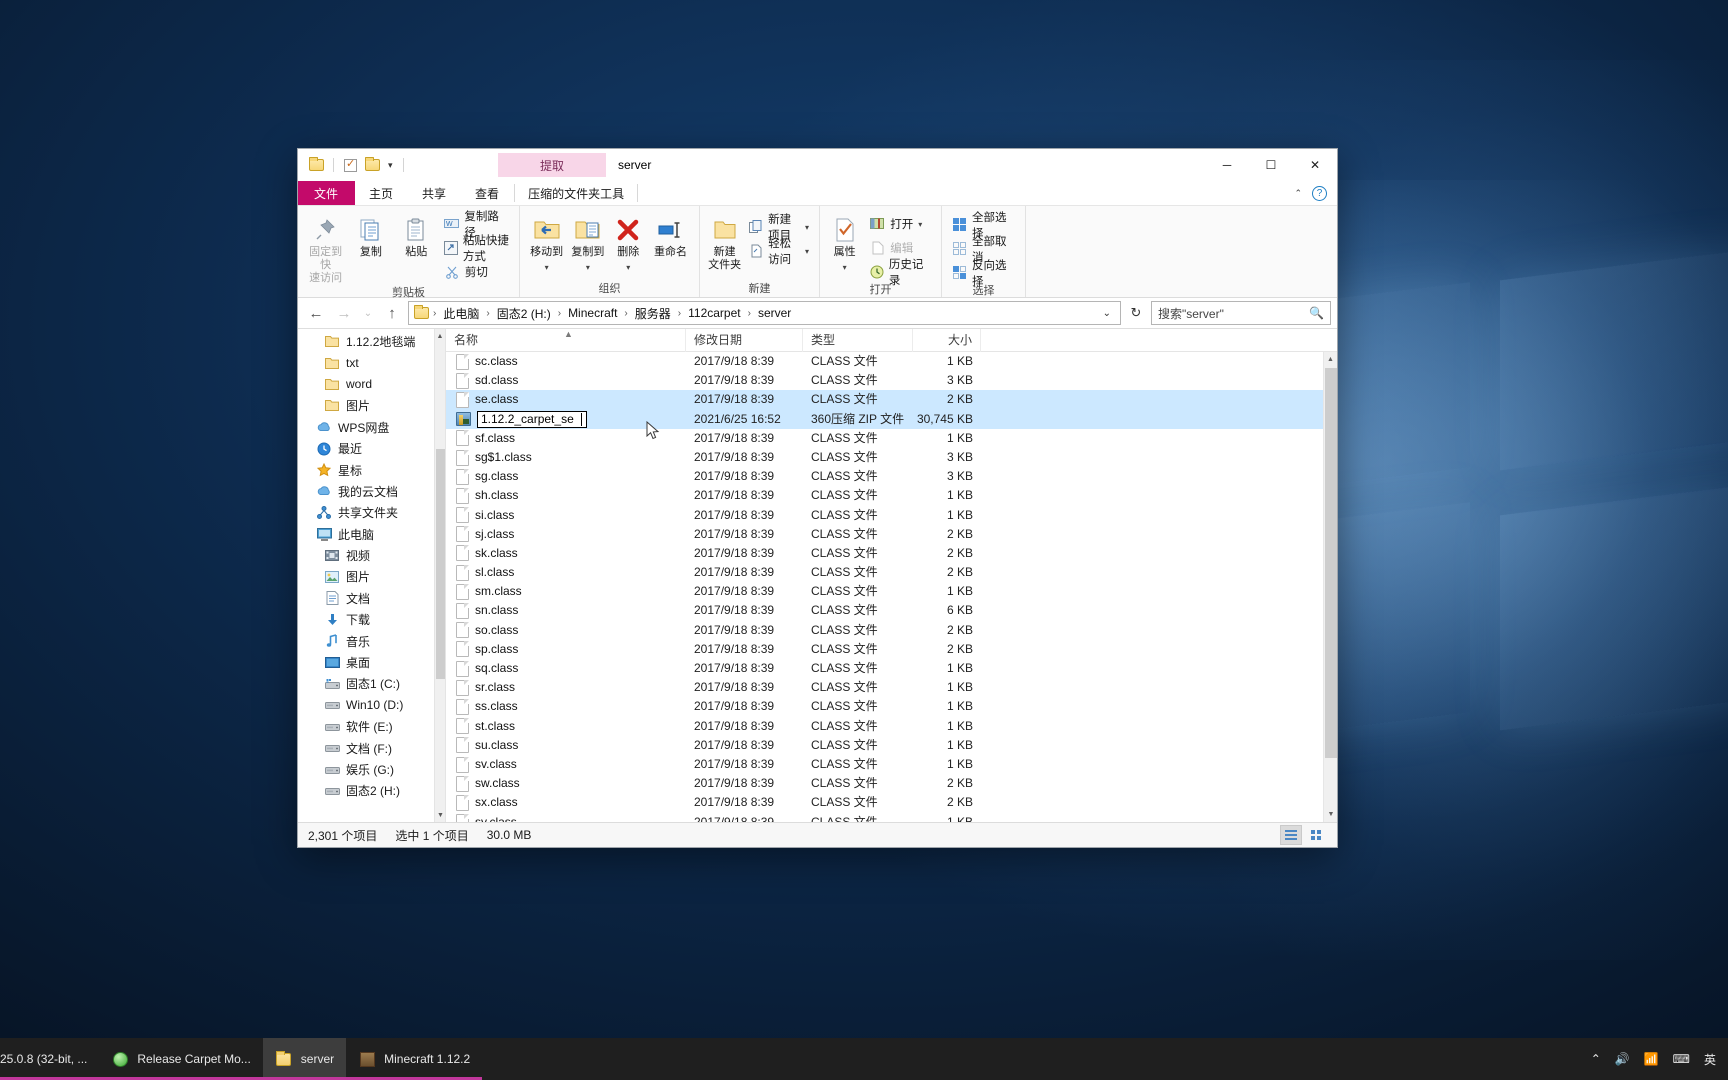 Image resolution: width=1728 pixels, height=1080 pixels. Describe the element at coordinates (891, 361) in the screenshot. I see `table-row: sc.class 2017/9/18 8:39 CLASS 文件 1 KB` at that location.